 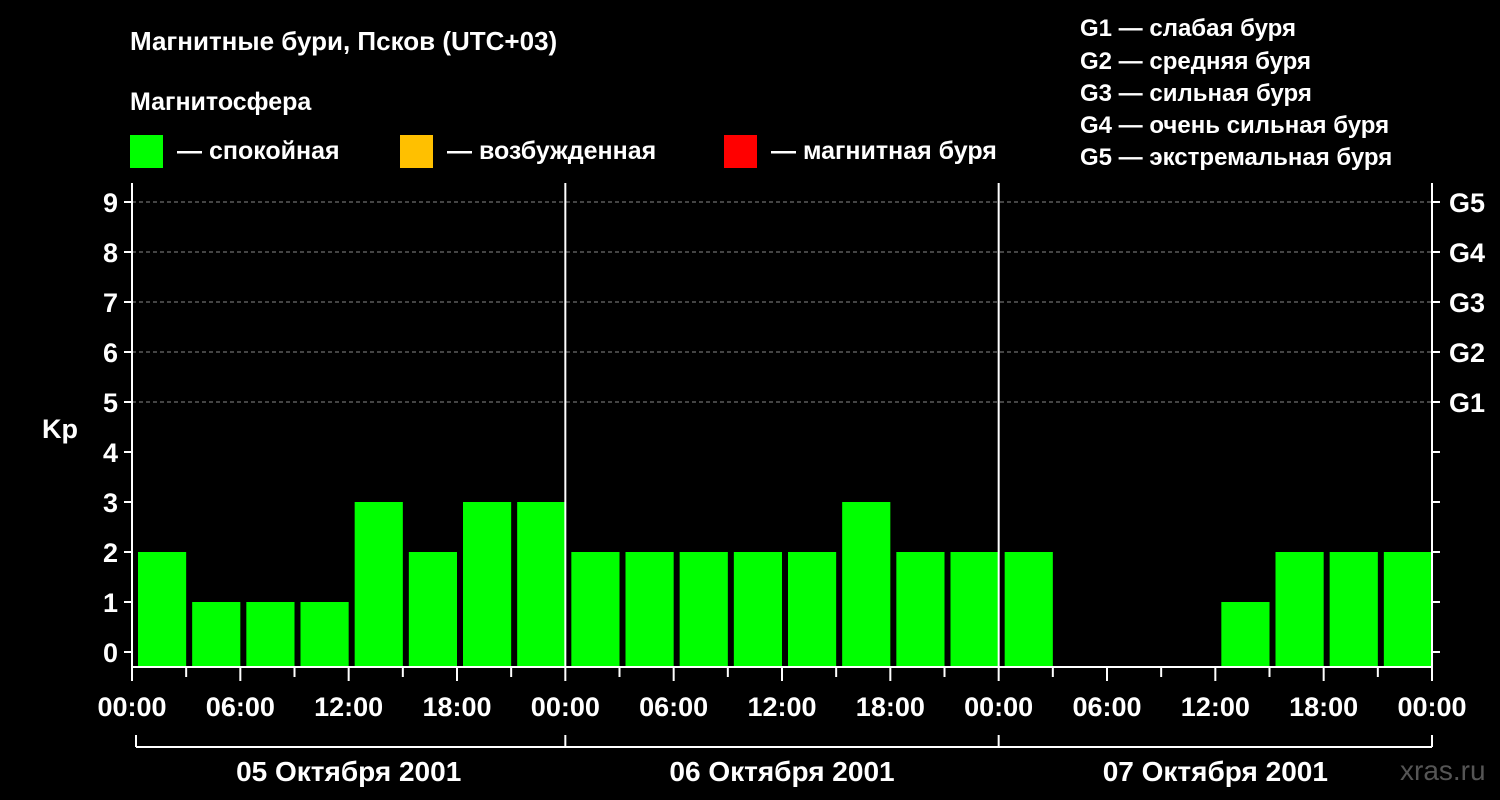 I want to click on day-label-2: 07 Октября 2001, so click(x=1215, y=771).